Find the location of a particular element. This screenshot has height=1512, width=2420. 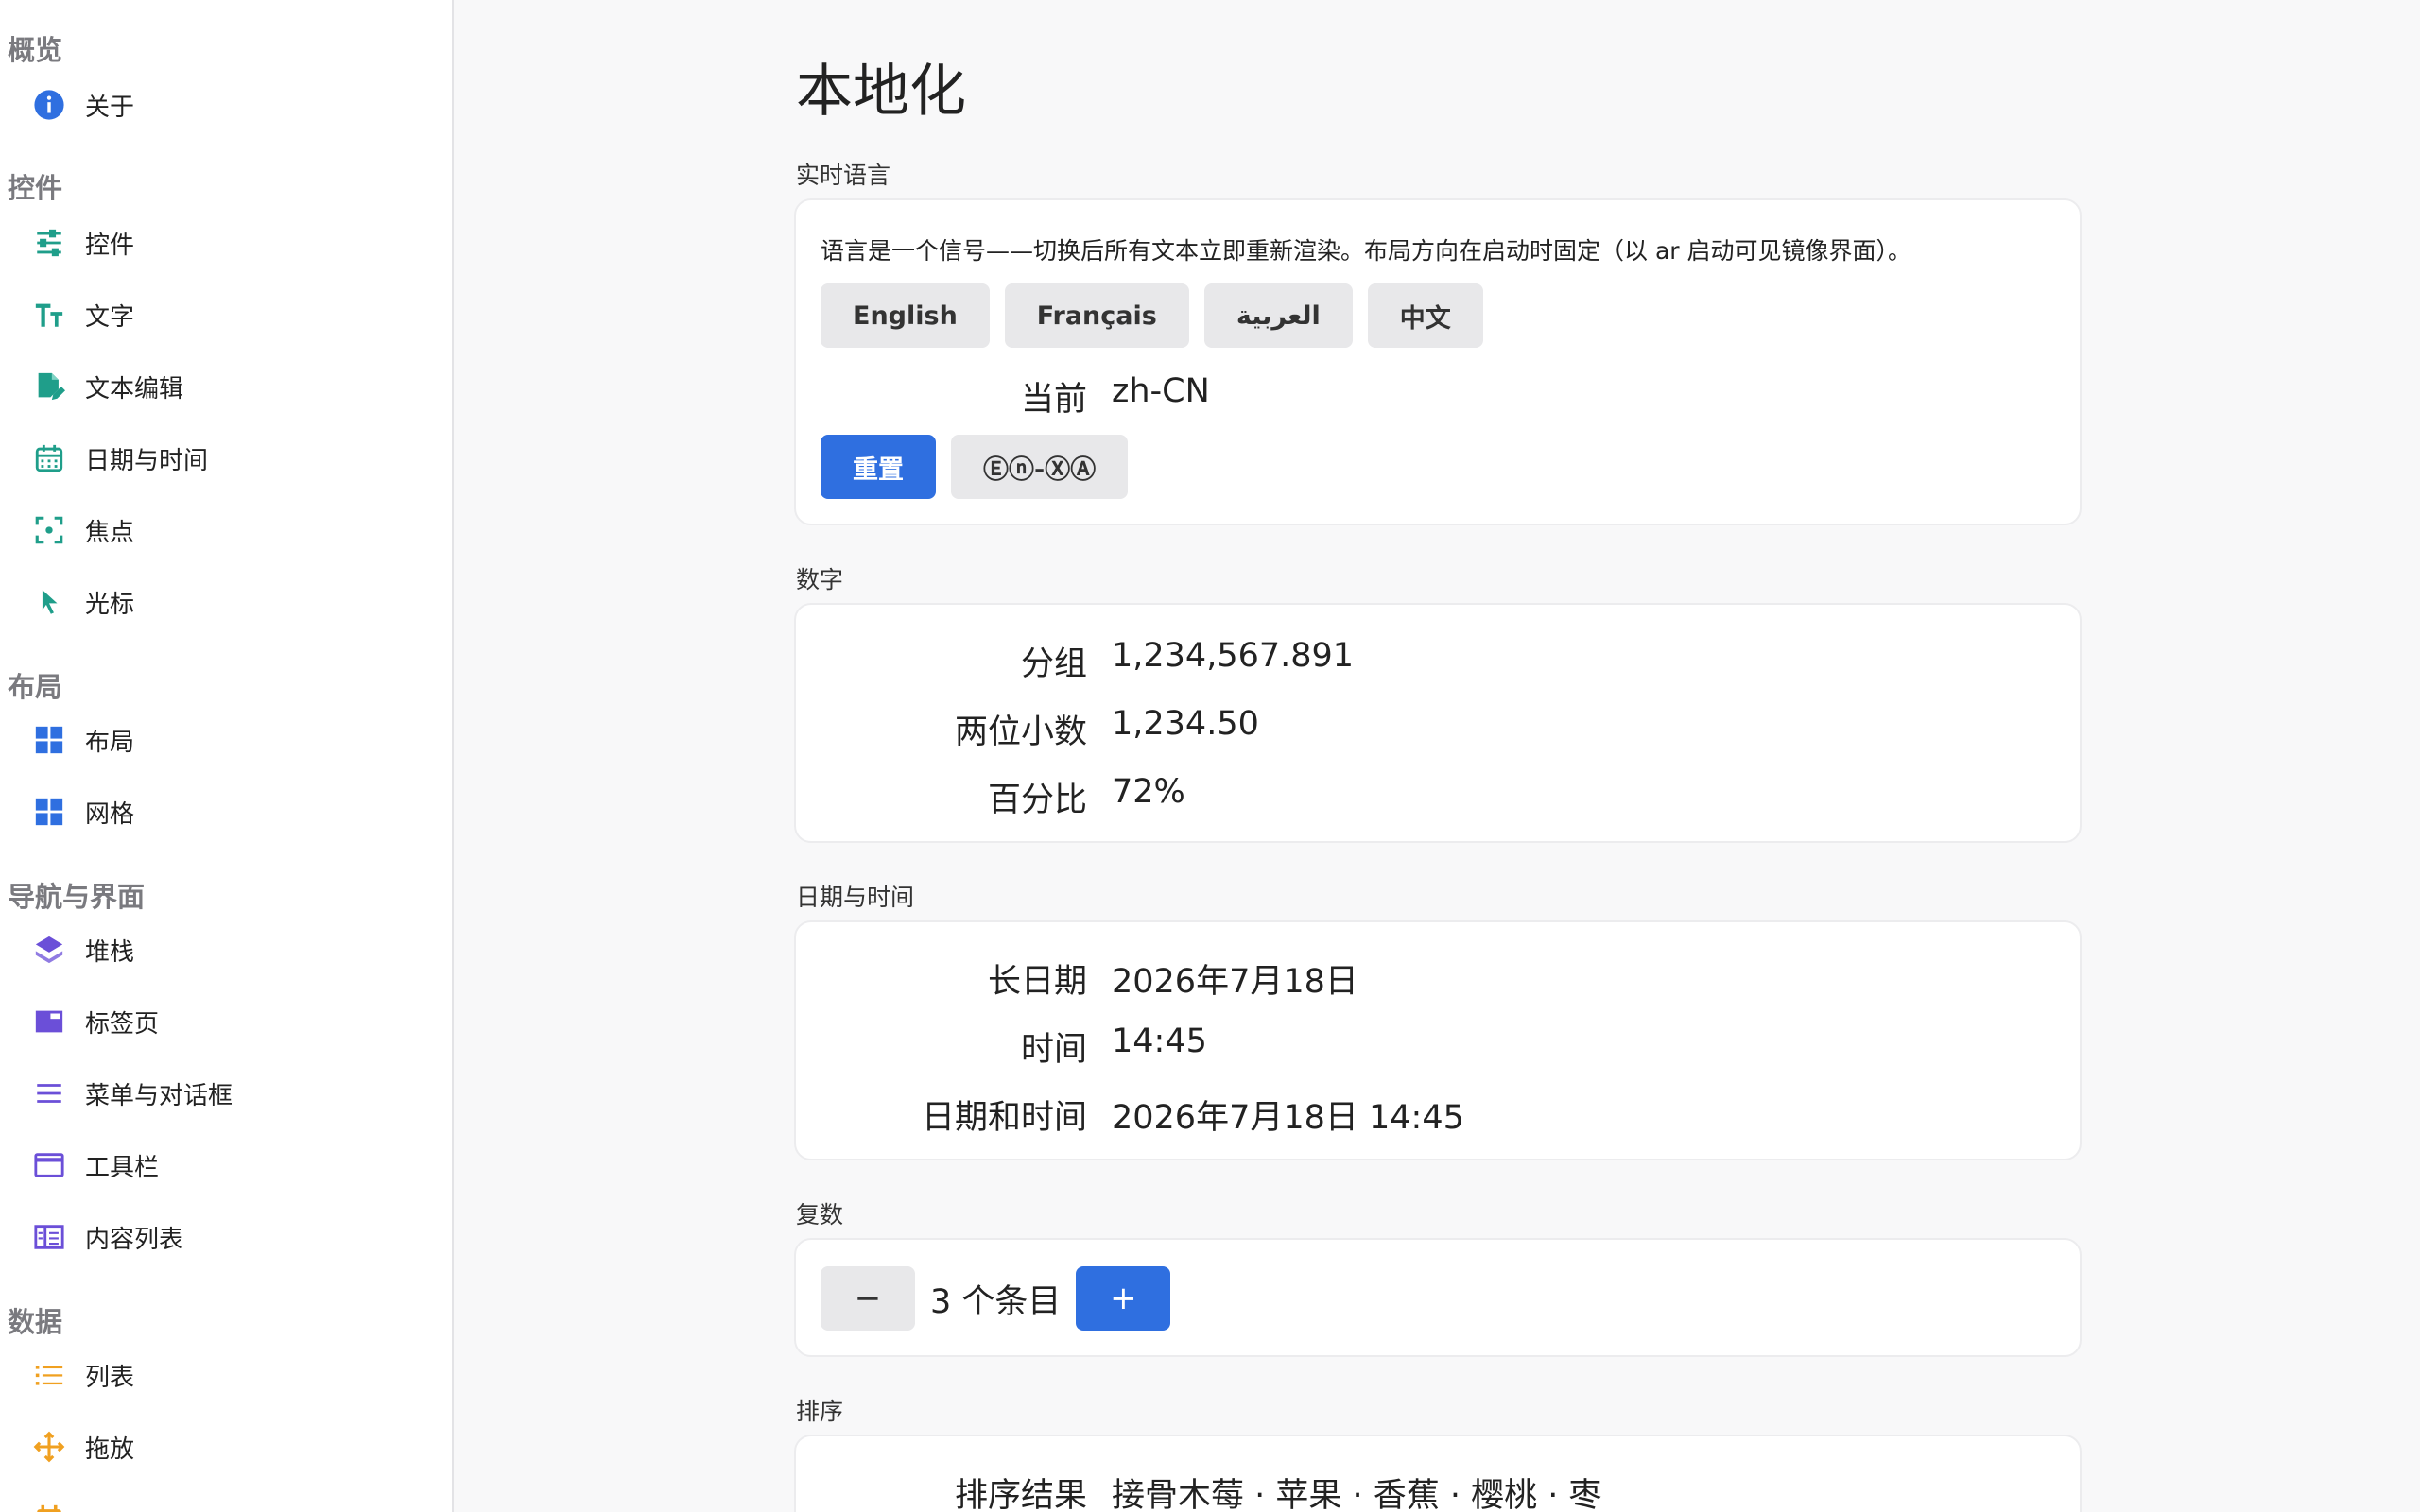

sidebar-item-controls: 控件 is located at coordinates (236, 242).